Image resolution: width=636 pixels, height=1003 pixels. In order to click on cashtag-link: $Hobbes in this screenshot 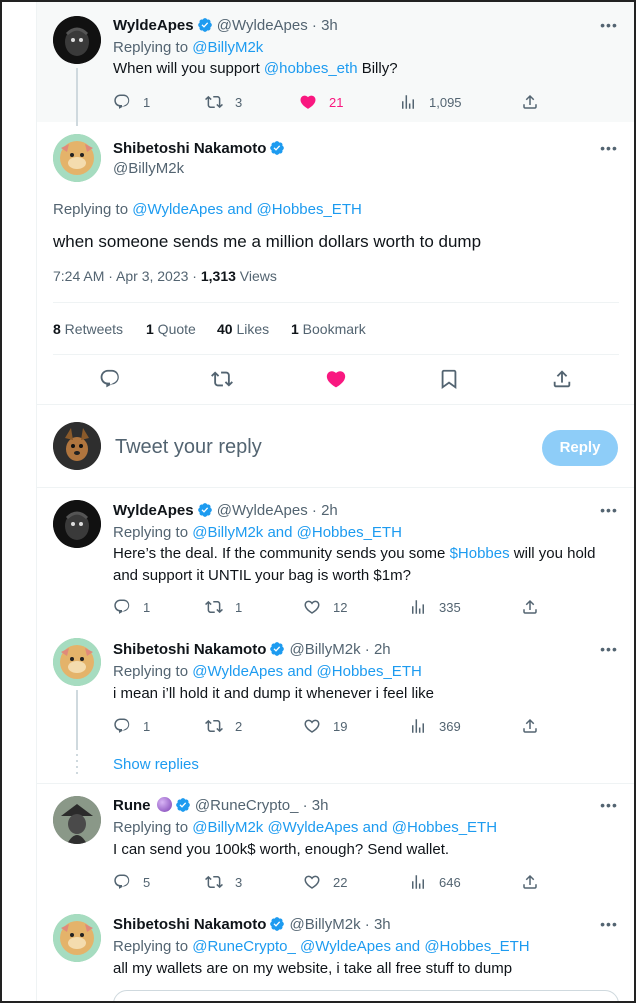, I will do `click(480, 553)`.